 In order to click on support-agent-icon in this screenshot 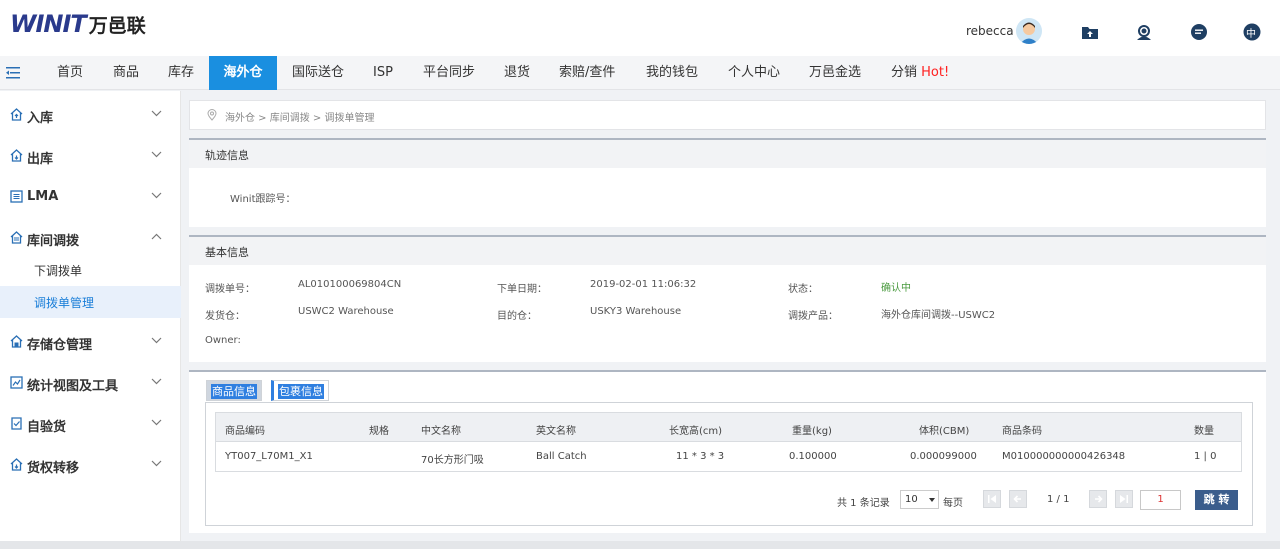, I will do `click(1144, 32)`.